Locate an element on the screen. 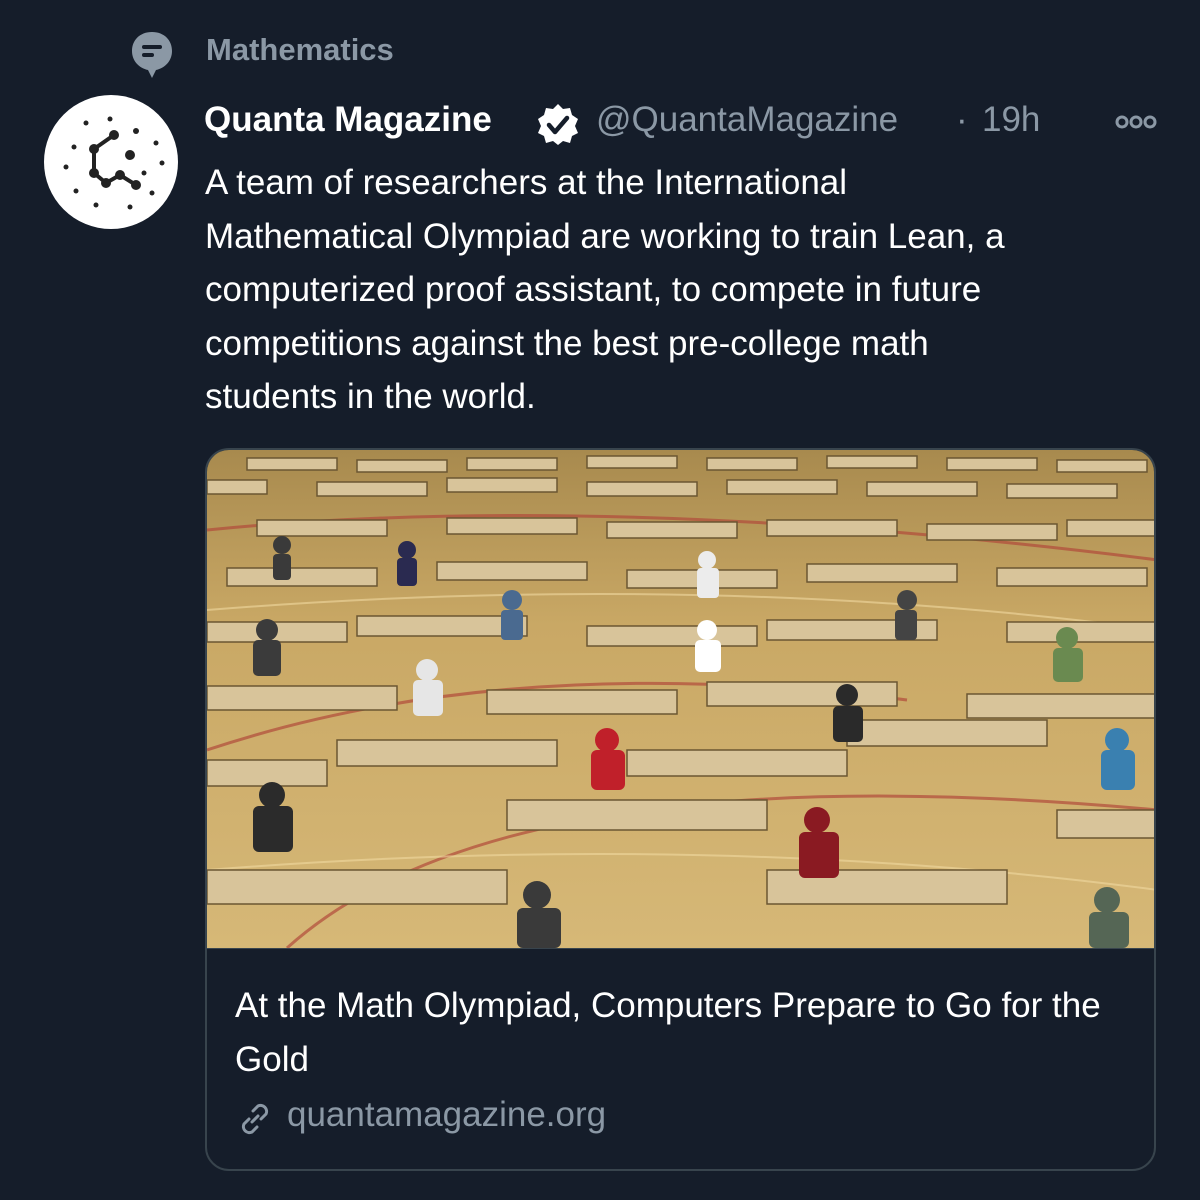 The image size is (1200, 1200). link-icon is located at coordinates (255, 1119).